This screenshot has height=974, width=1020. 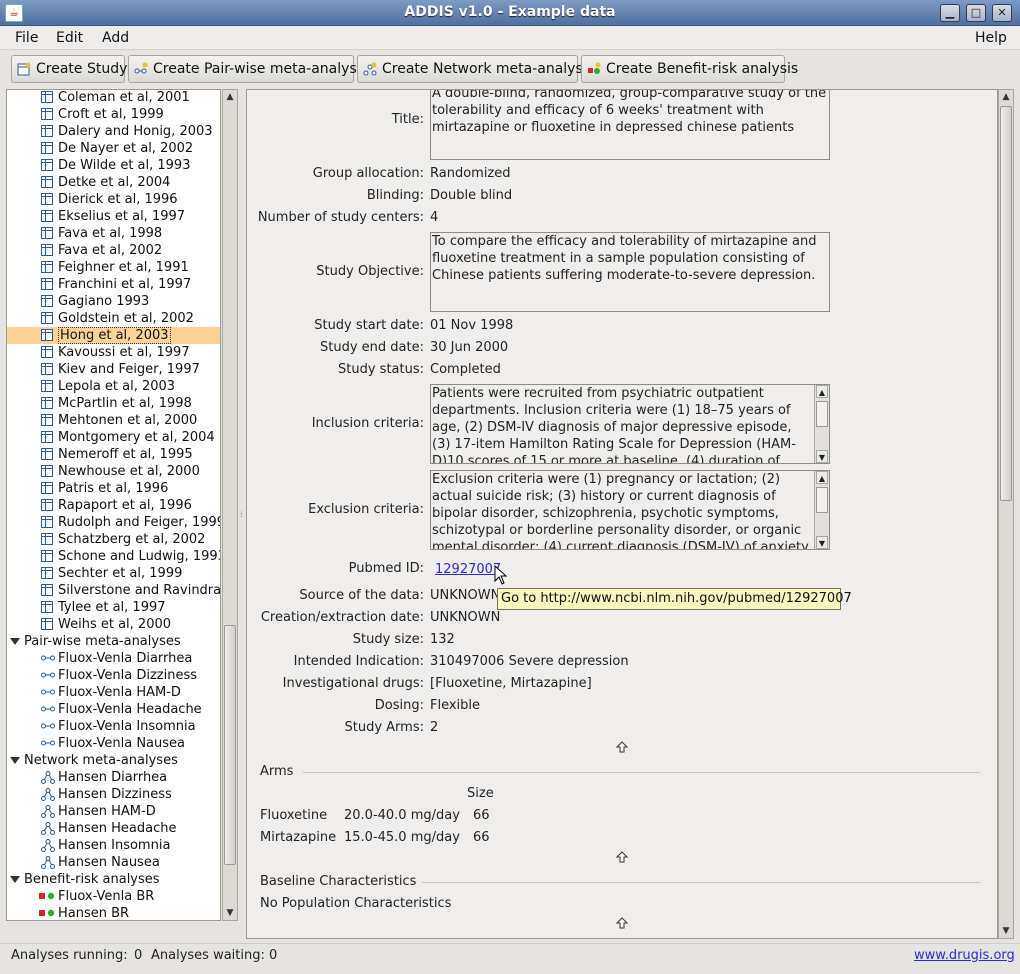 I want to click on study-item: Tylee et al, 1997, so click(x=113, y=607).